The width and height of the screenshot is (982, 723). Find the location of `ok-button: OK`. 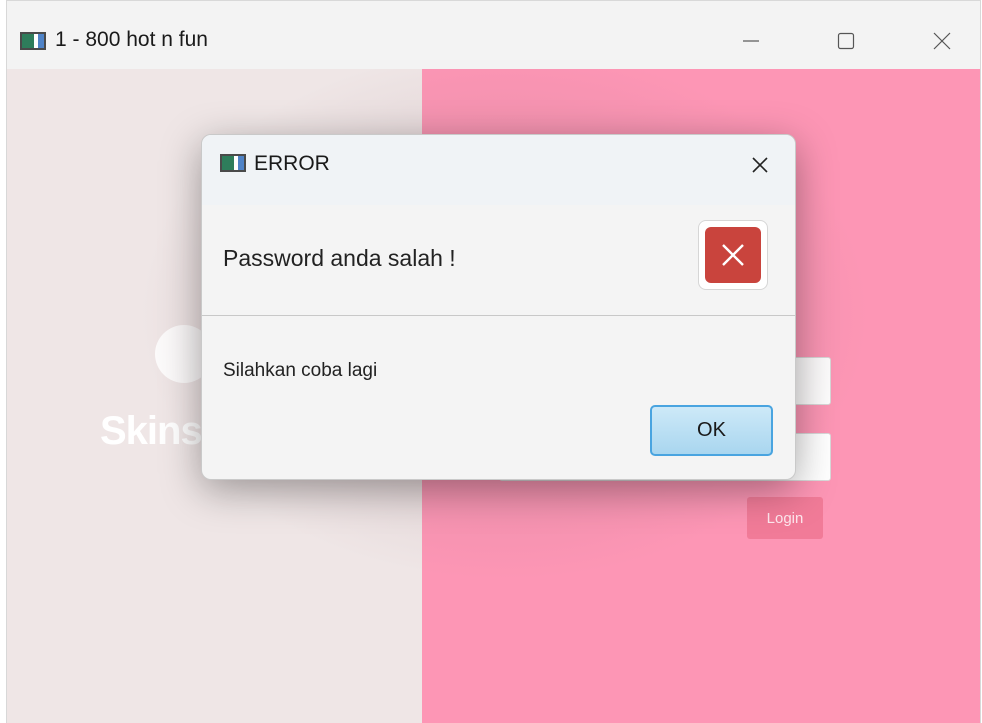

ok-button: OK is located at coordinates (711, 430).